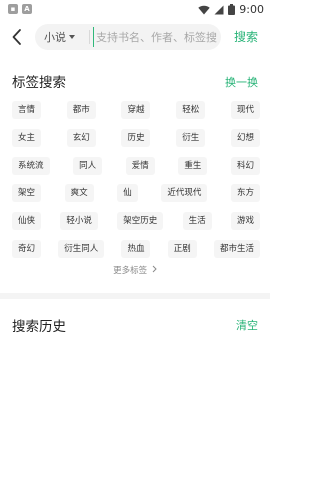 The image size is (320, 480). I want to click on section-divider, so click(135, 296).